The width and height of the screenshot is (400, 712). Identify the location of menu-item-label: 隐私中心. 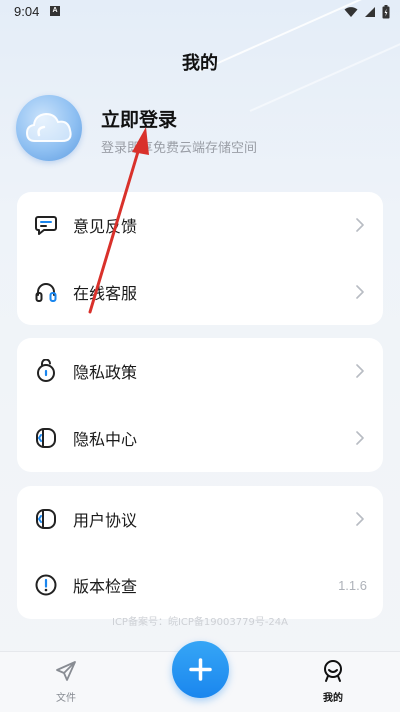
(105, 439).